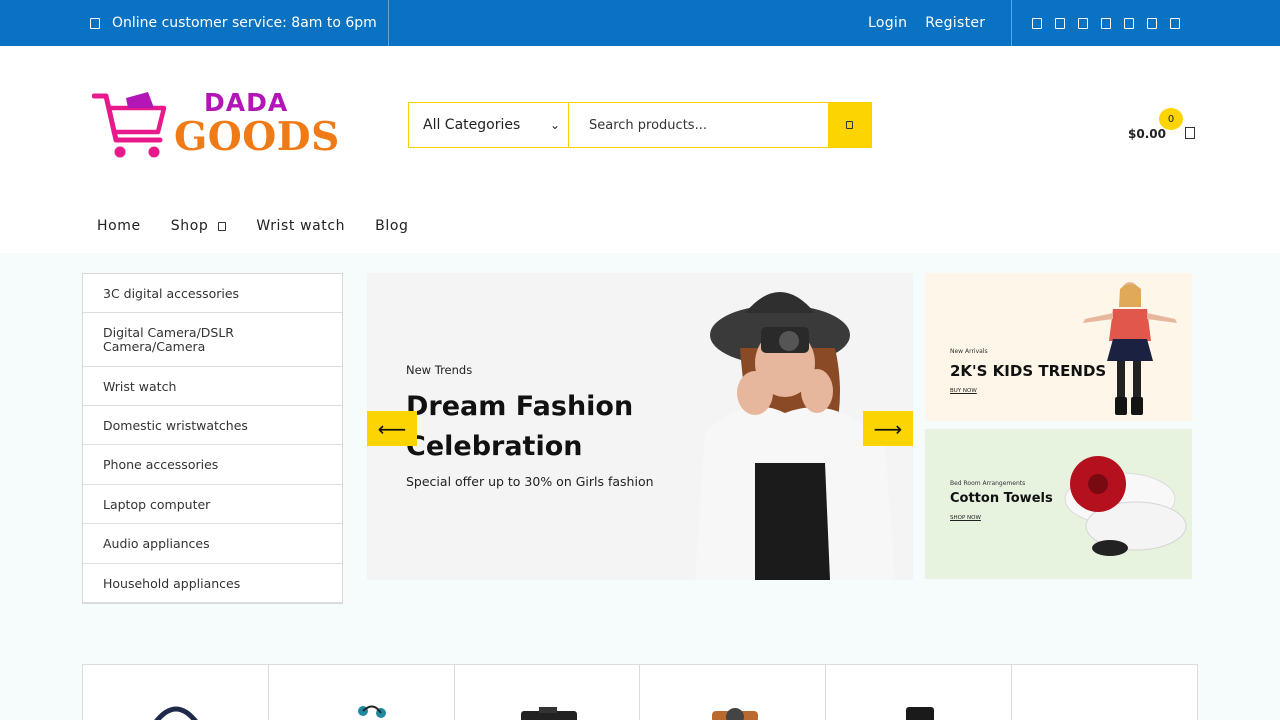 The width and height of the screenshot is (1280, 720). Describe the element at coordinates (548, 713) in the screenshot. I see `camera-image` at that location.